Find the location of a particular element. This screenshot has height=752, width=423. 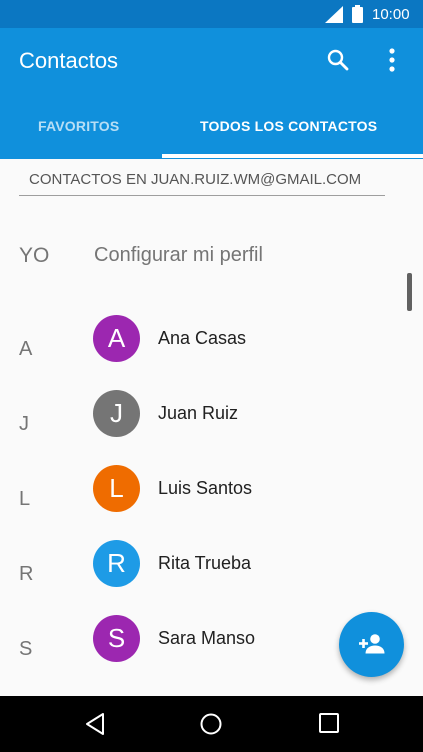

account-header: CONTACTOS EN JUAN.RUIZ.WM@GMAIL.COM is located at coordinates (202, 183).